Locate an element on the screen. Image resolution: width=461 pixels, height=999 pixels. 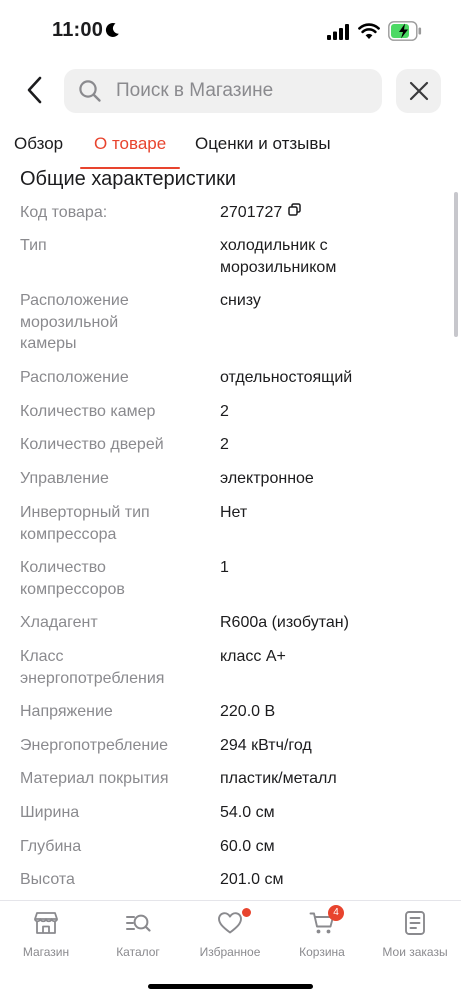
spec-value-placement: отдельностоящий is located at coordinates (286, 377).